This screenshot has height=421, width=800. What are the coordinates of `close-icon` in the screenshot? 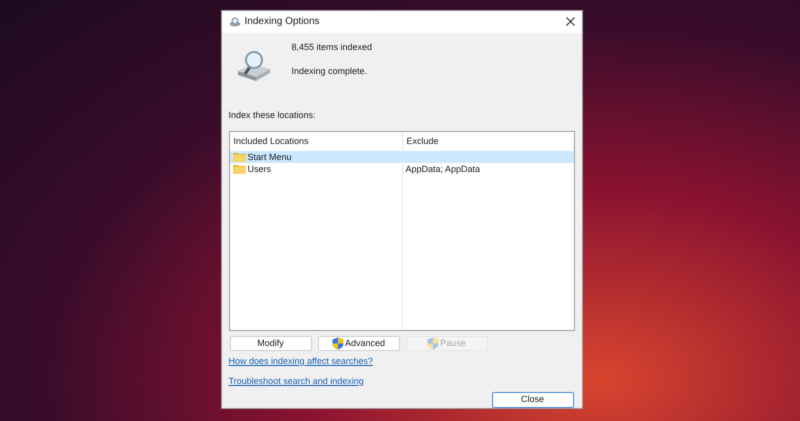 It's located at (570, 21).